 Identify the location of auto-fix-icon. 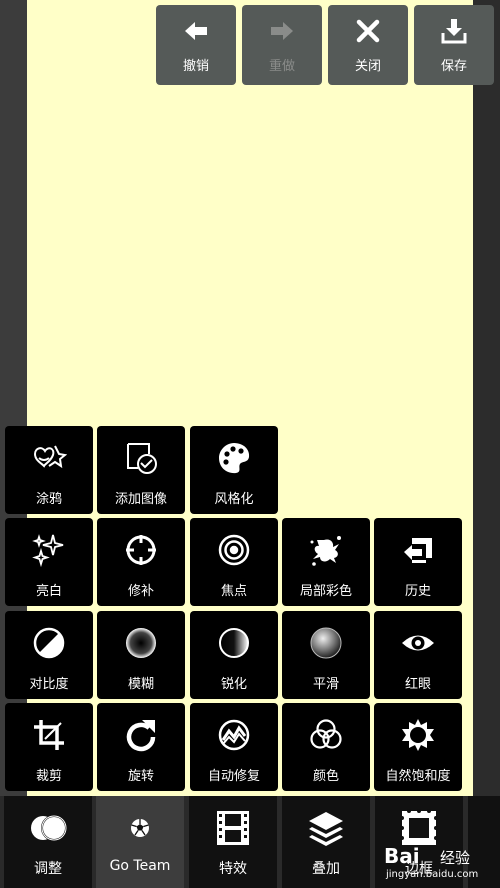
(234, 735).